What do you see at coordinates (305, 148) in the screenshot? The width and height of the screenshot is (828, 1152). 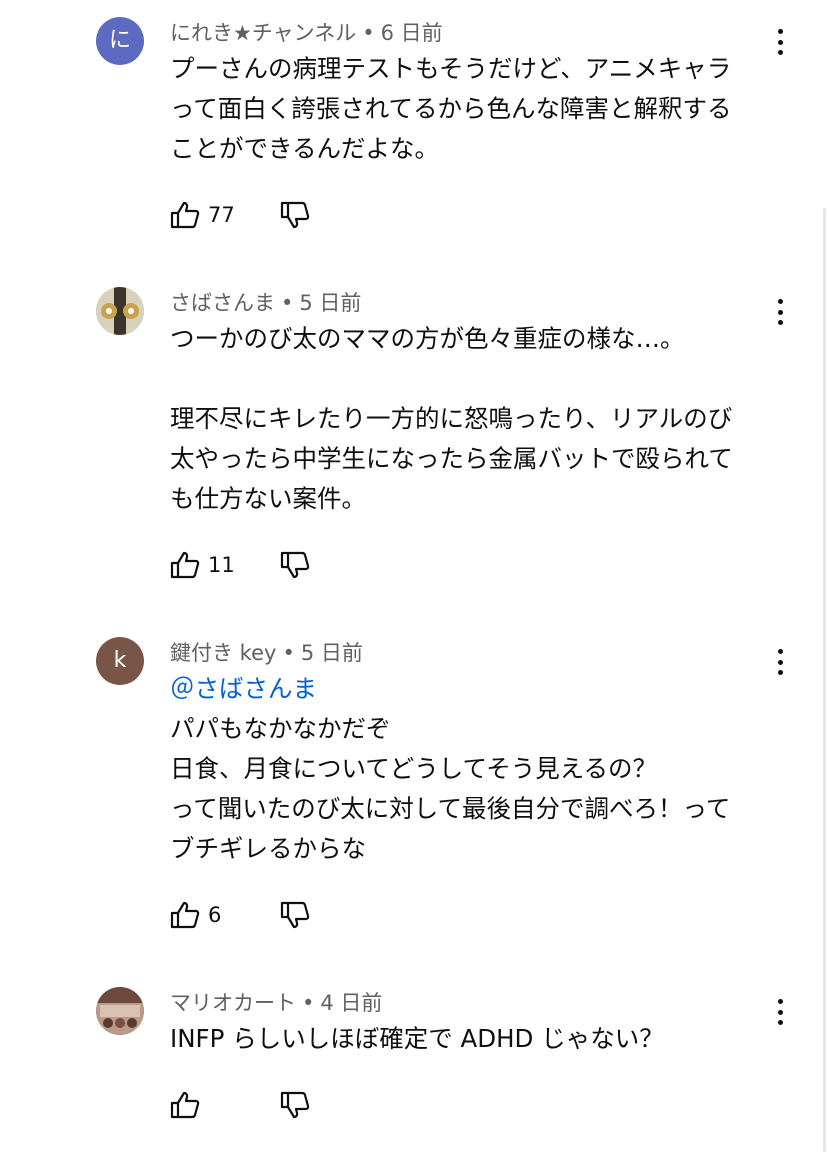 I see `comment-line: ことができるんだよな。` at bounding box center [305, 148].